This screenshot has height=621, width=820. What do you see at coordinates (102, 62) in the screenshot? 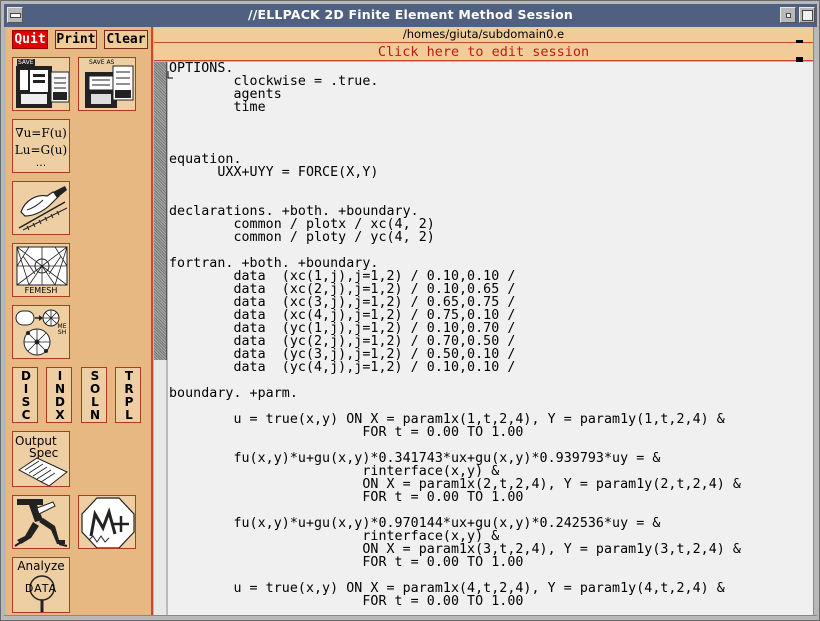
I see `save-as-tool-label: SAVE AS` at bounding box center [102, 62].